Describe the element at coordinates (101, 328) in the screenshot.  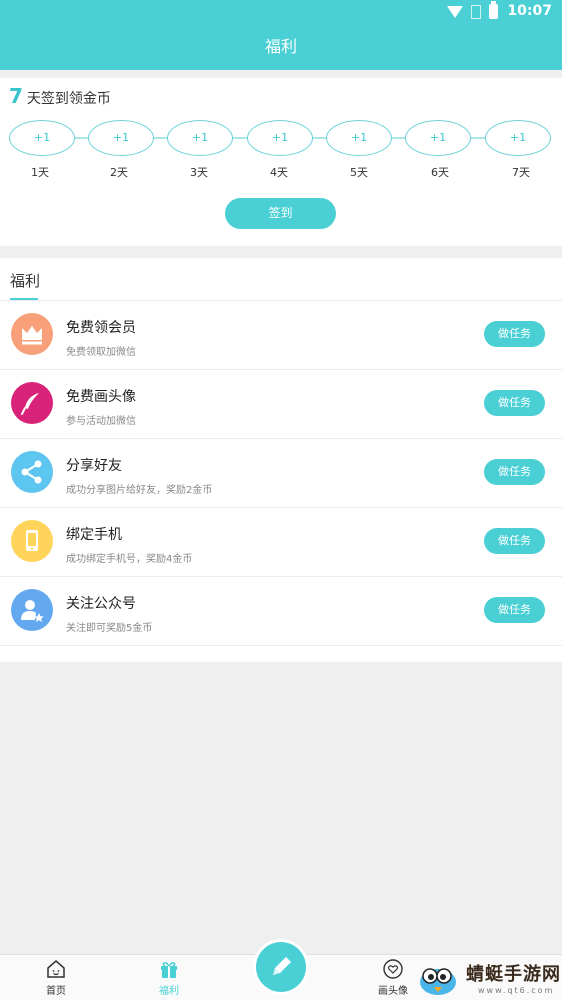
I see `task-name: 免费领会员` at that location.